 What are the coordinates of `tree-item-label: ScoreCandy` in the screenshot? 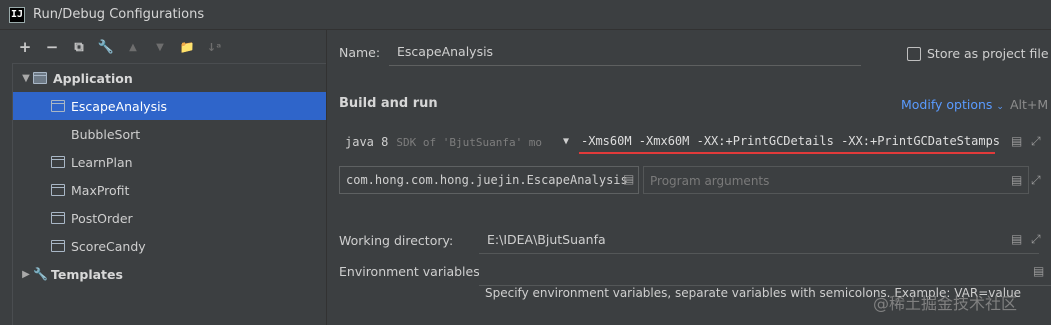 It's located at (108, 246).